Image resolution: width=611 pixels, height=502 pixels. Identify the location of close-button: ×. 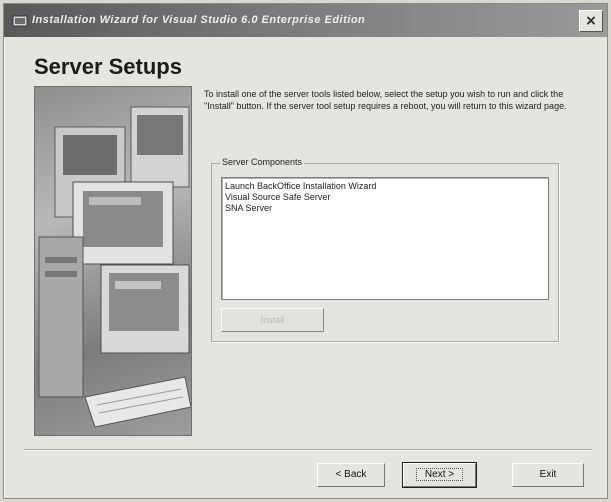
(591, 21).